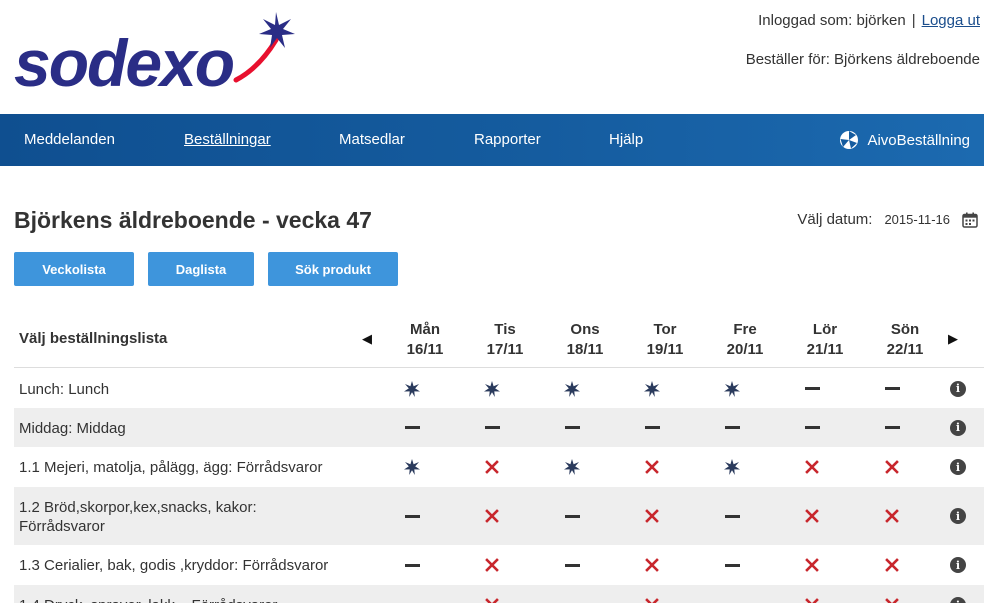  I want to click on calendar-icon, so click(970, 220).